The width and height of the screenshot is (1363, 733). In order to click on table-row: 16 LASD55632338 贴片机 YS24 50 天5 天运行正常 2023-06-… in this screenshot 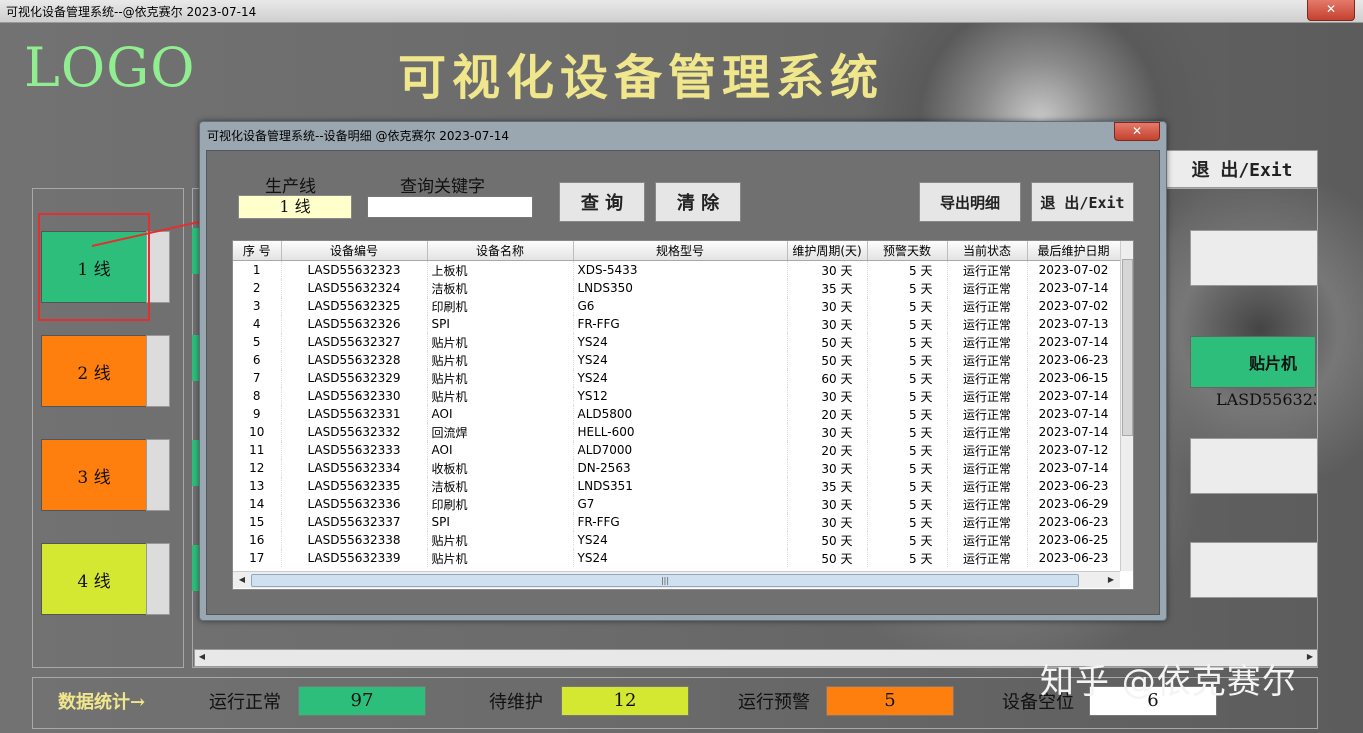, I will do `click(677, 540)`.